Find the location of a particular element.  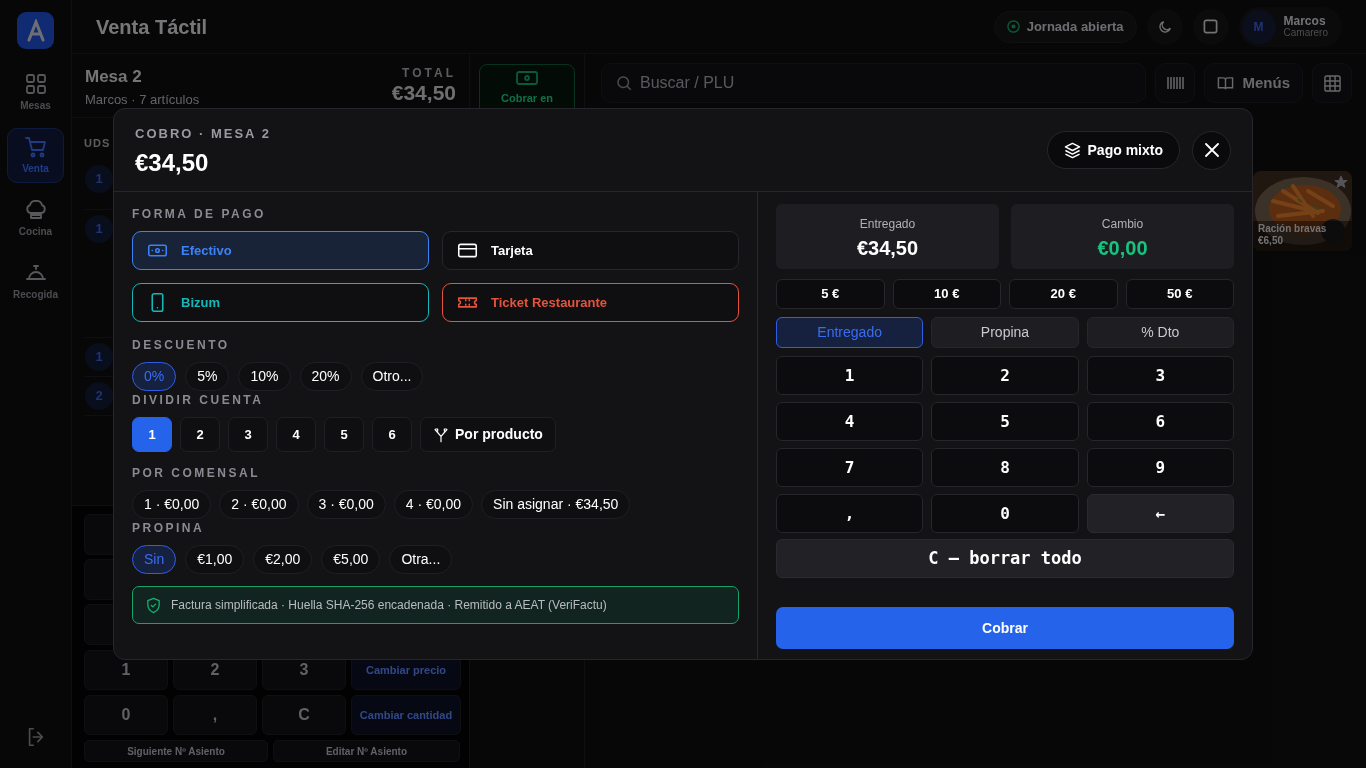

section-label: DESCUENTO is located at coordinates (181, 345).